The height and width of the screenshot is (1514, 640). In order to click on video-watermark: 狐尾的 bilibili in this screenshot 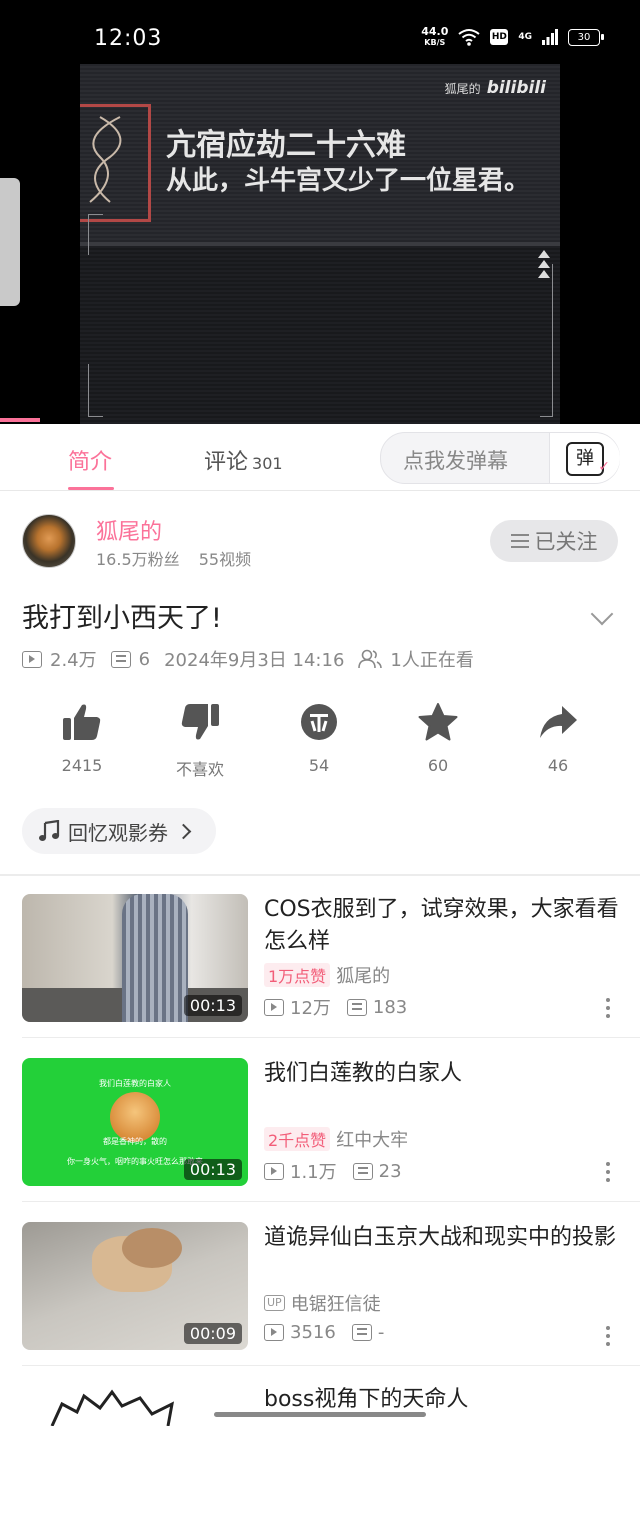, I will do `click(495, 88)`.